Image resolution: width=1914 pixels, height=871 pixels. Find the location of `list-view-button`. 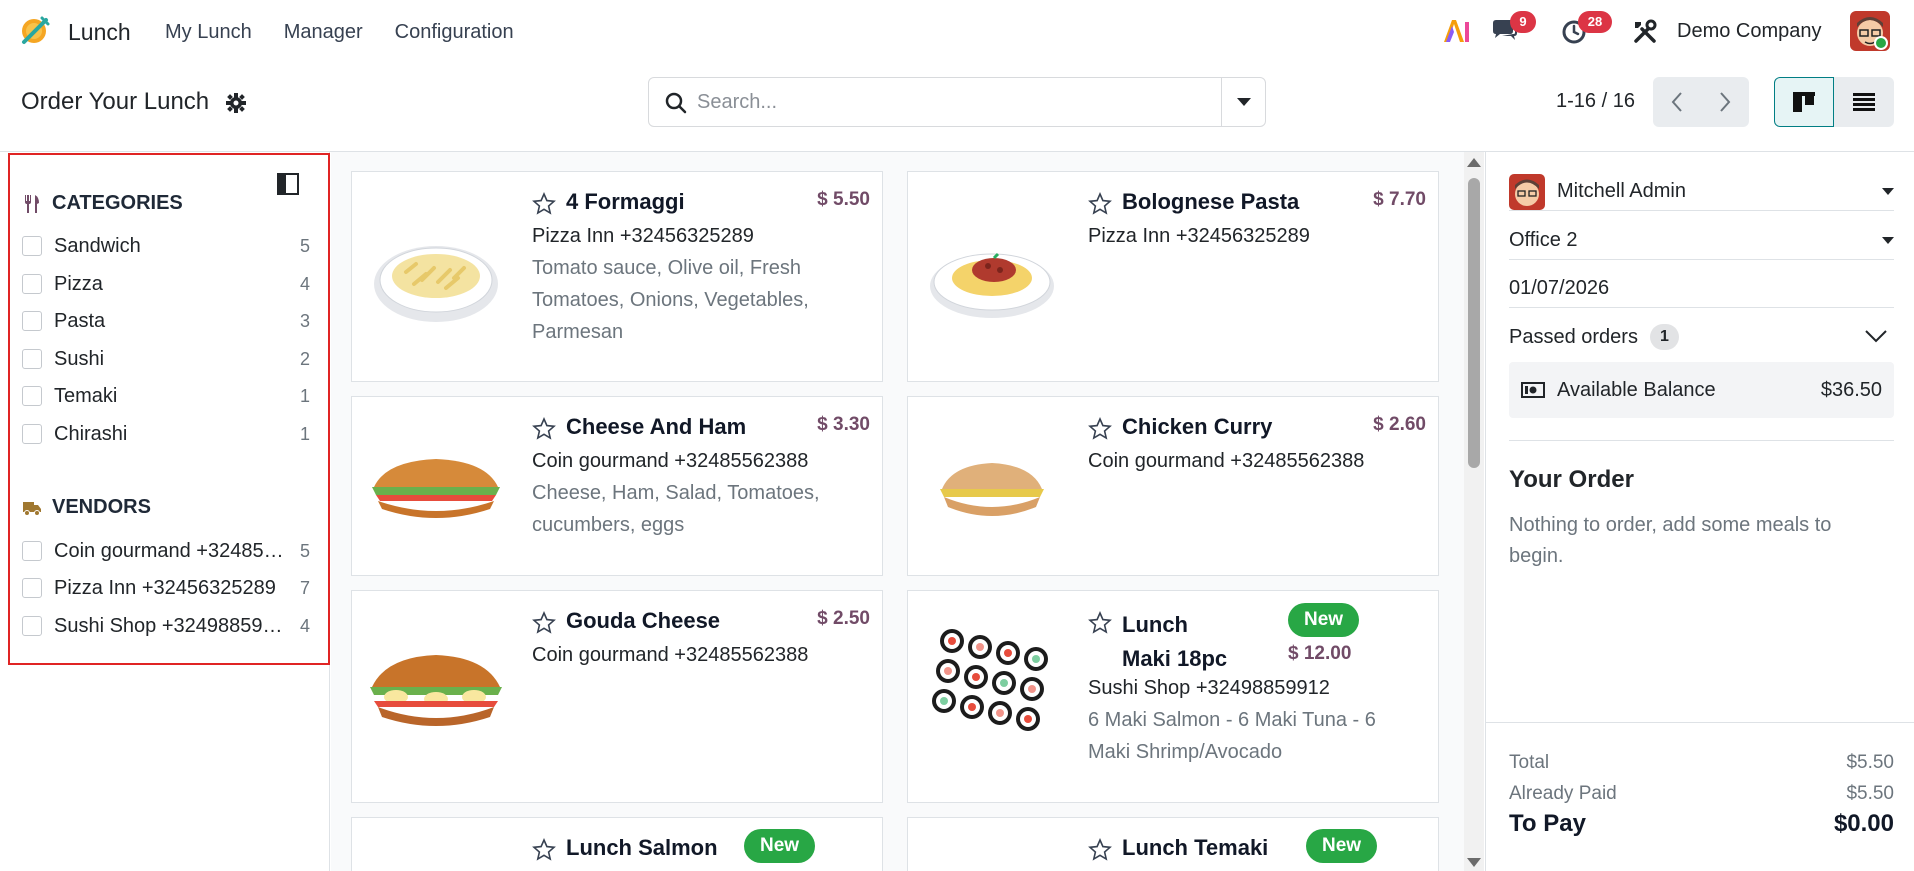

list-view-button is located at coordinates (1864, 102).